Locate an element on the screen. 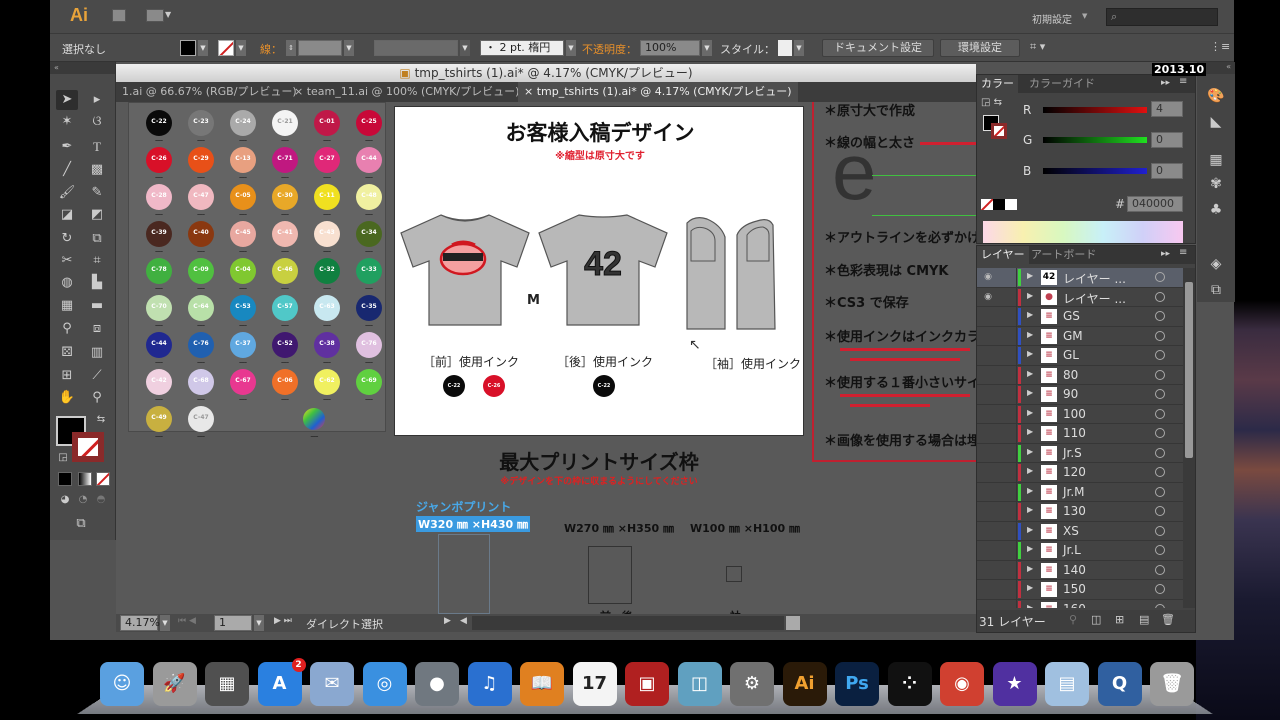 This screenshot has height=720, width=1280. free-transform-tool-icon: ⌗ is located at coordinates (97, 261).